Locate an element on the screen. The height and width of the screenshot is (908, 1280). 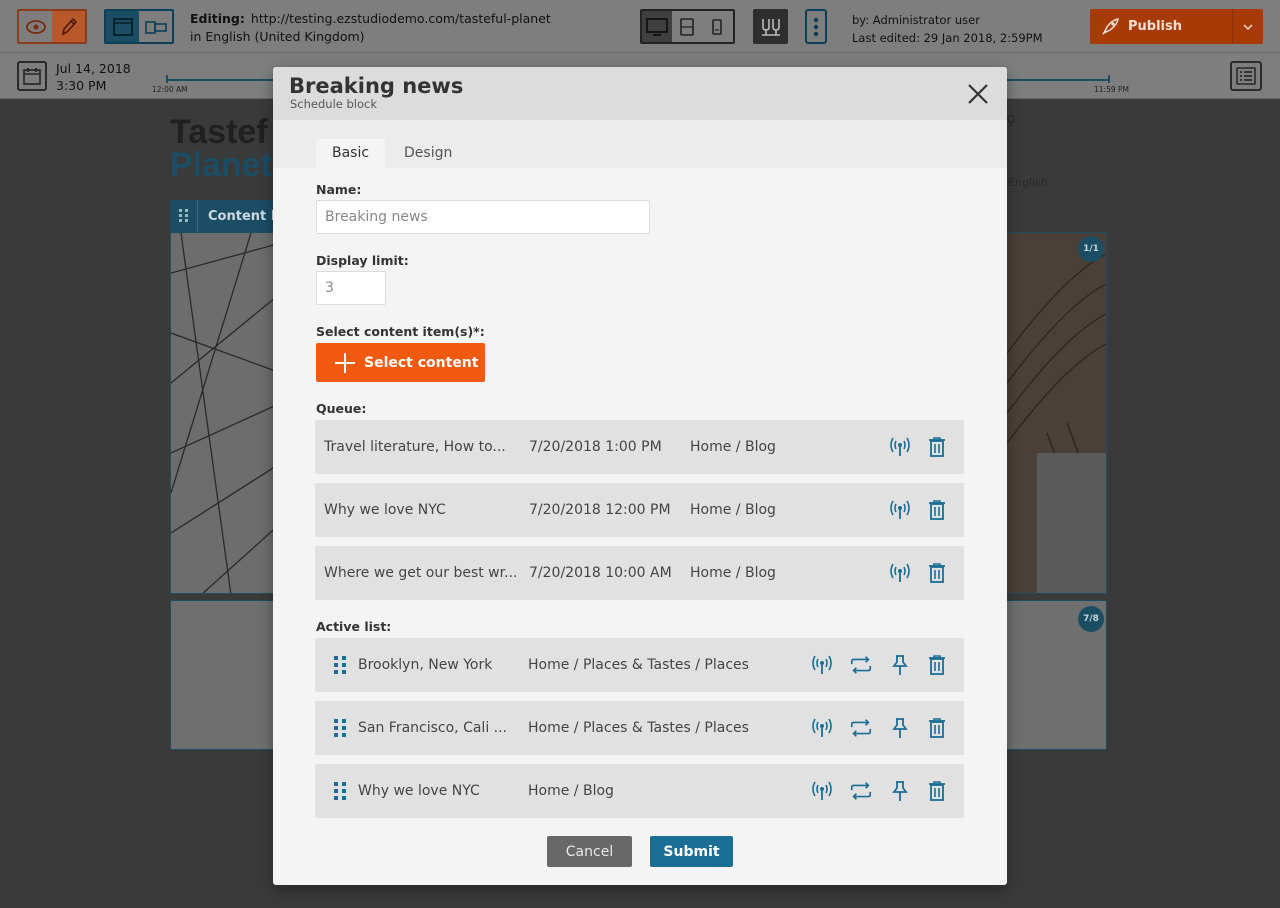
chevron-down-icon is located at coordinates (1248, 26).